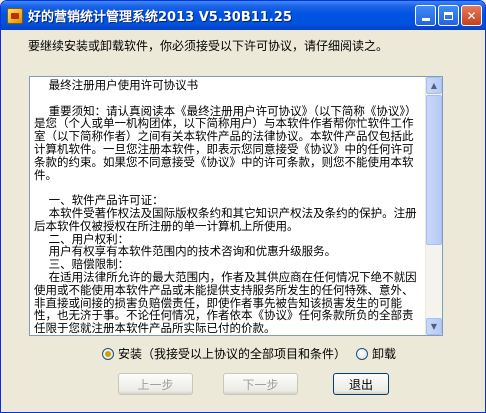 This screenshot has width=486, height=413. I want to click on scroll-down-button: ▼, so click(434, 326).